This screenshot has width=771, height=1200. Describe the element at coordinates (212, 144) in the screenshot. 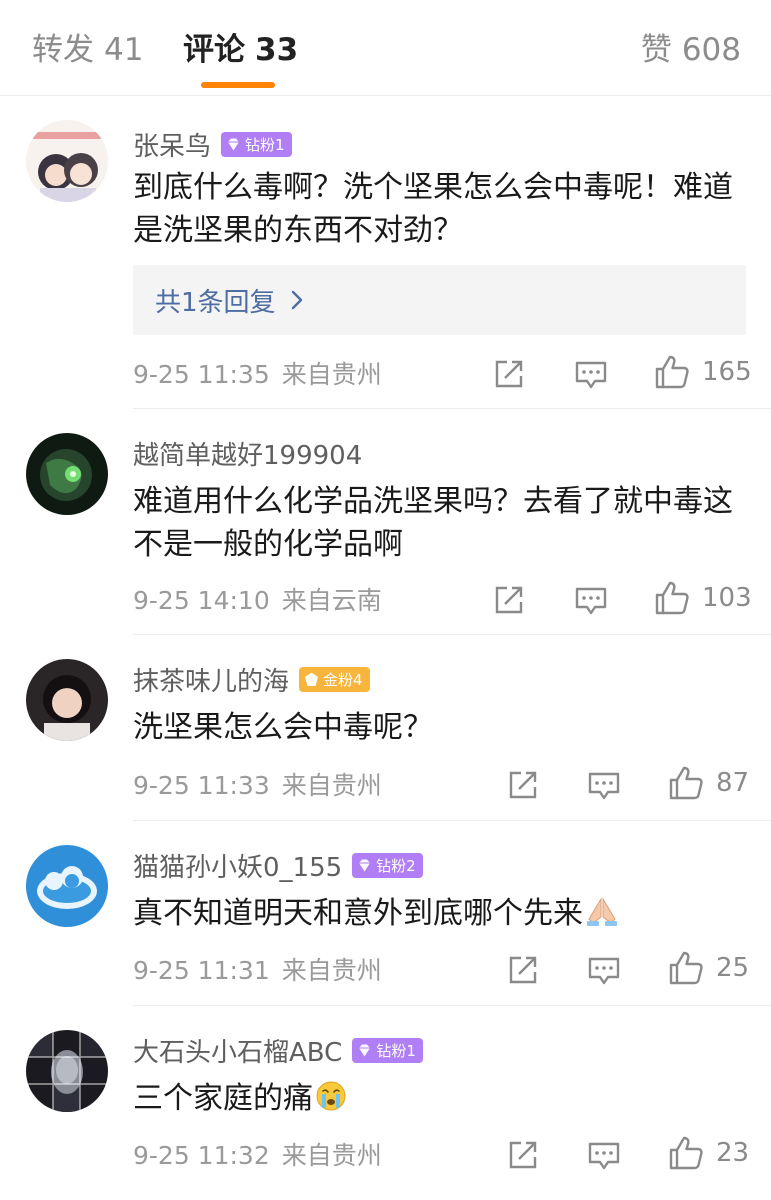

I see `comment-header: 张呆鸟 钻粉1` at that location.